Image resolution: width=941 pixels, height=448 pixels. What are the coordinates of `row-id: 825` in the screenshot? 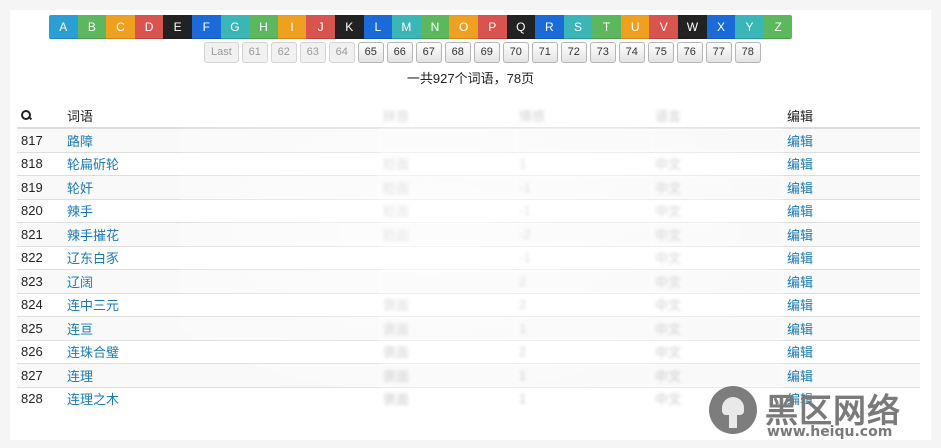 It's located at (32, 328).